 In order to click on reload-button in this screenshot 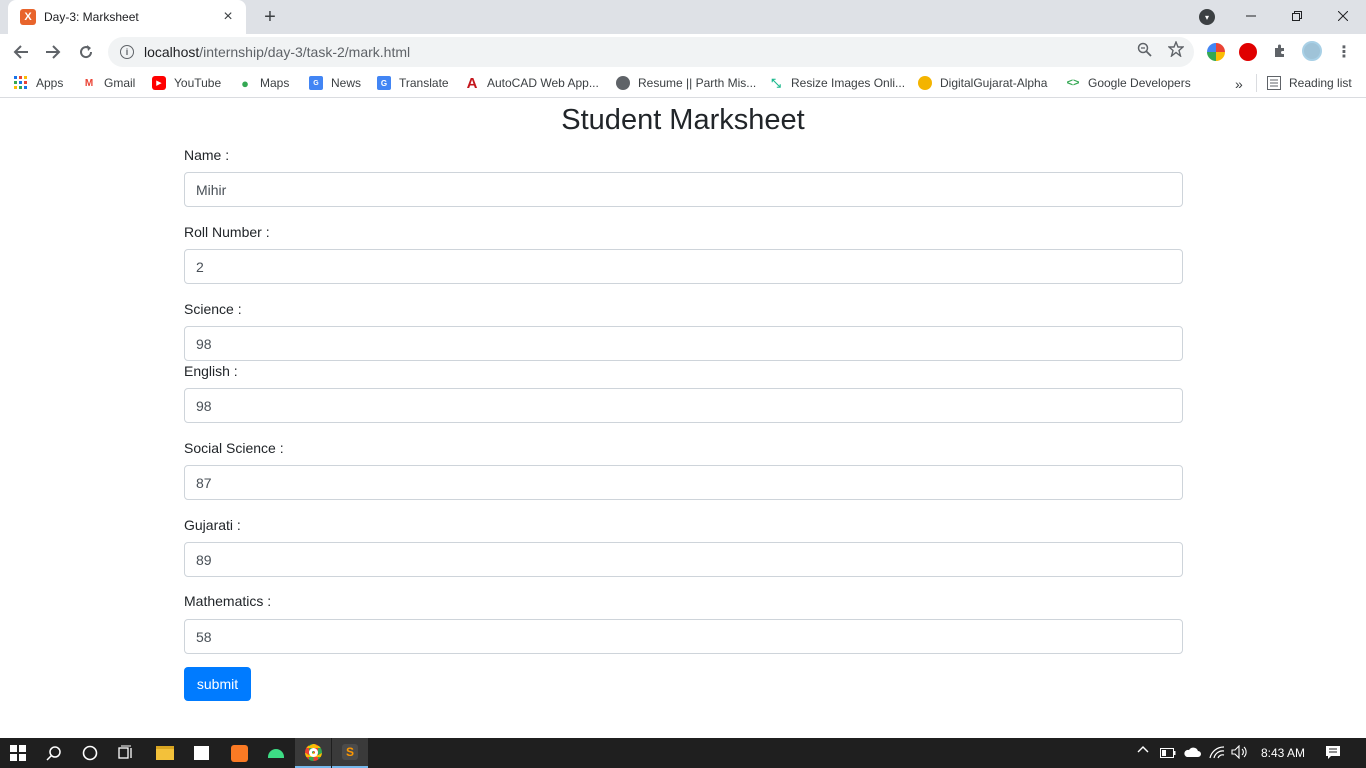, I will do `click(86, 52)`.